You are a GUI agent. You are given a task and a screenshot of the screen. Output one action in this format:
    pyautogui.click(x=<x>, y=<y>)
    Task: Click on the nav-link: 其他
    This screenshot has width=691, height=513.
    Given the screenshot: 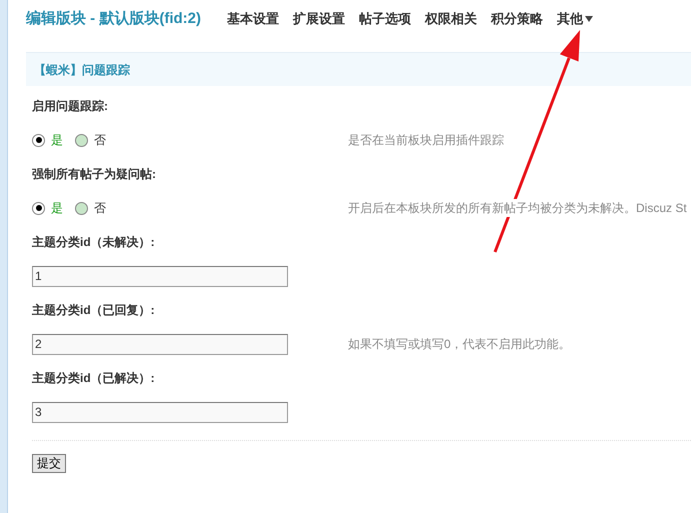 What is the action you would take?
    pyautogui.click(x=574, y=19)
    